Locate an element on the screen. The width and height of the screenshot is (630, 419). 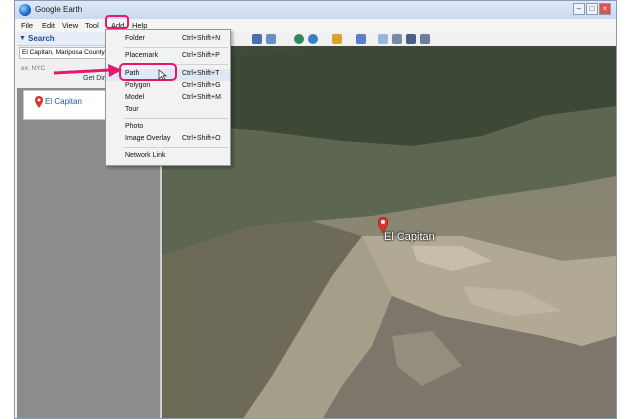
planets-icon is located at coordinates (337, 39).